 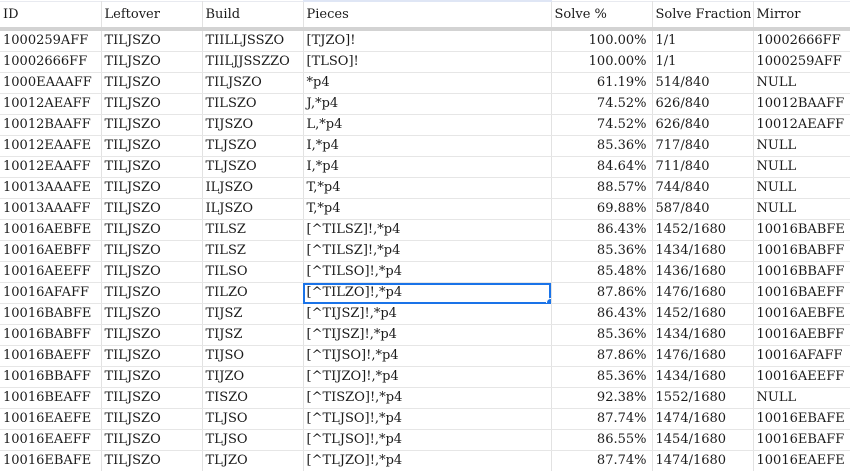 I want to click on cell-id: 10016BABFE, so click(x=51, y=314).